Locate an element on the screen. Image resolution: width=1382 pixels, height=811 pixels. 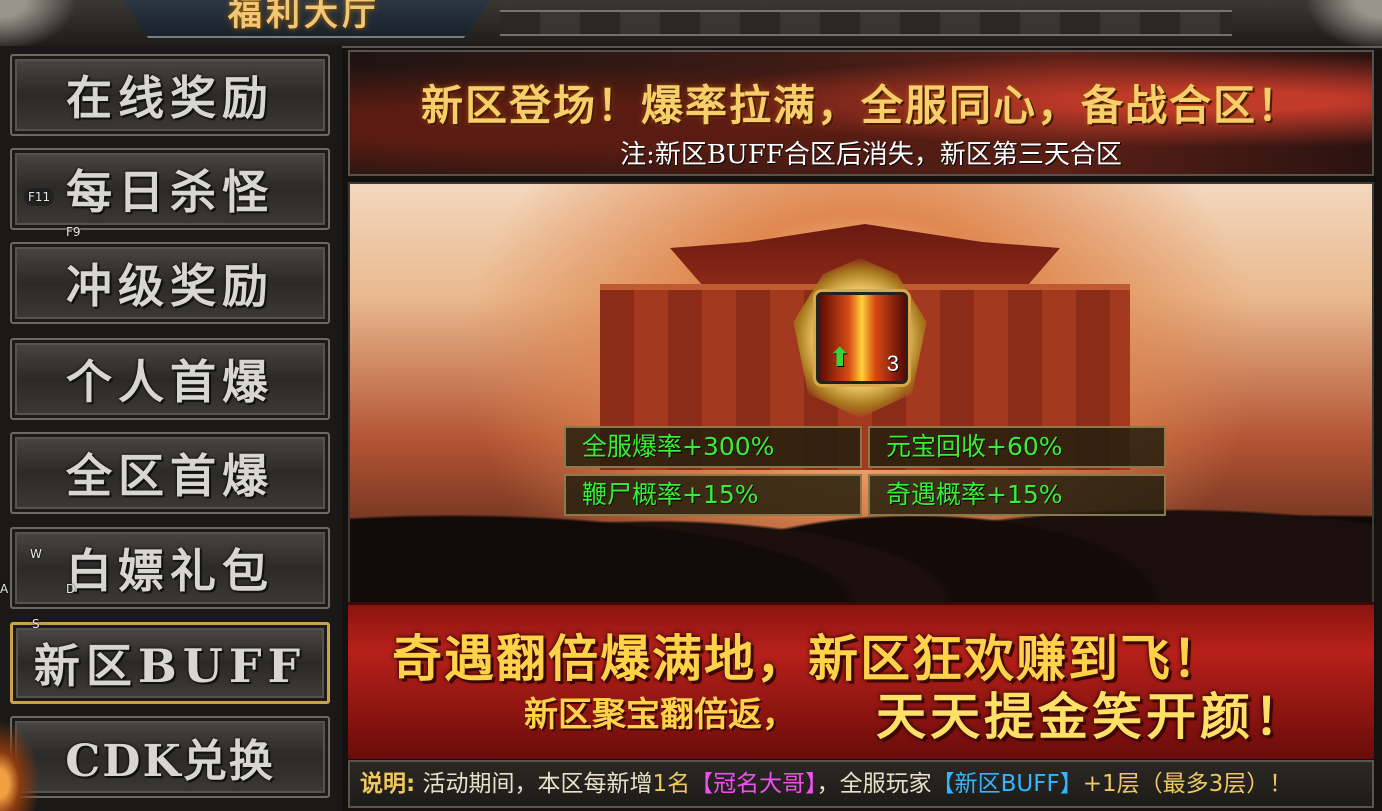
sidebar-item-cdk-redeem: CDK兑换 is located at coordinates (170, 757).